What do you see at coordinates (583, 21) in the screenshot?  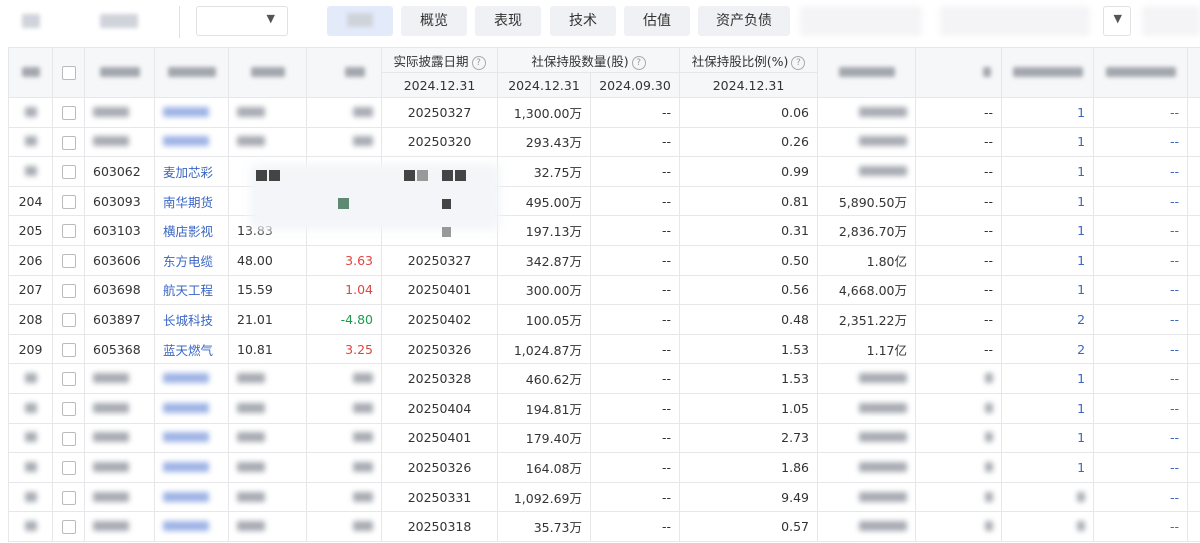 I see `tab-technical: 技术` at bounding box center [583, 21].